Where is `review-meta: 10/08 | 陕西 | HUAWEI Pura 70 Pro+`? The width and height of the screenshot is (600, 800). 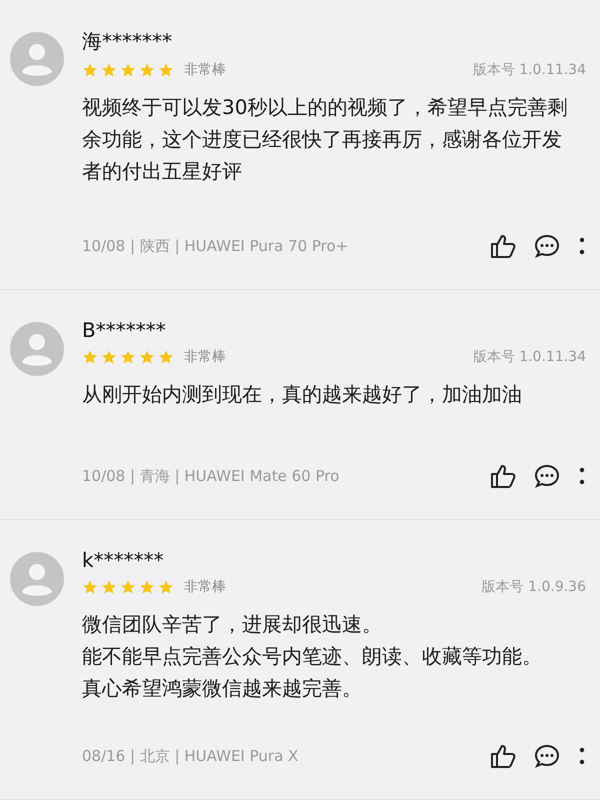 review-meta: 10/08 | 陕西 | HUAWEI Pura 70 Pro+ is located at coordinates (215, 246).